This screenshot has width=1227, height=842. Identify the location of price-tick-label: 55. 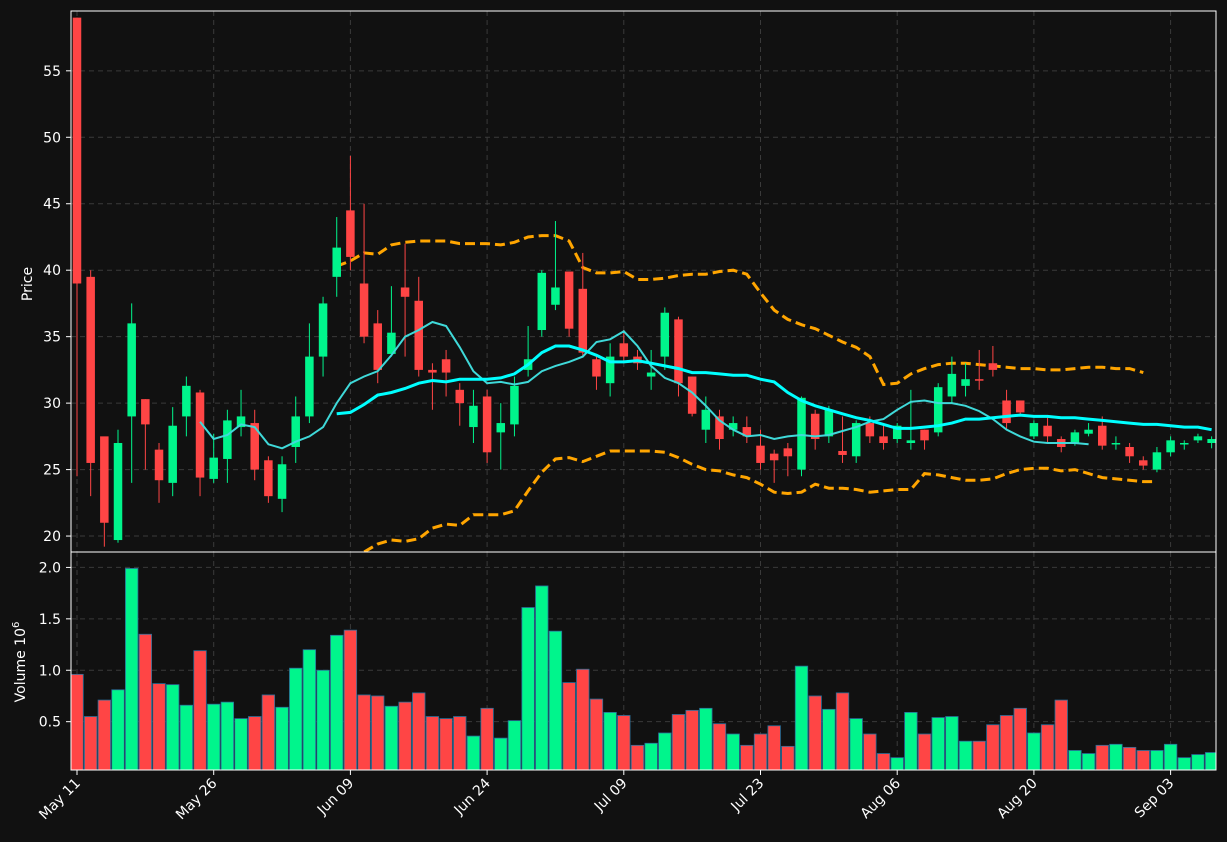
(52, 72).